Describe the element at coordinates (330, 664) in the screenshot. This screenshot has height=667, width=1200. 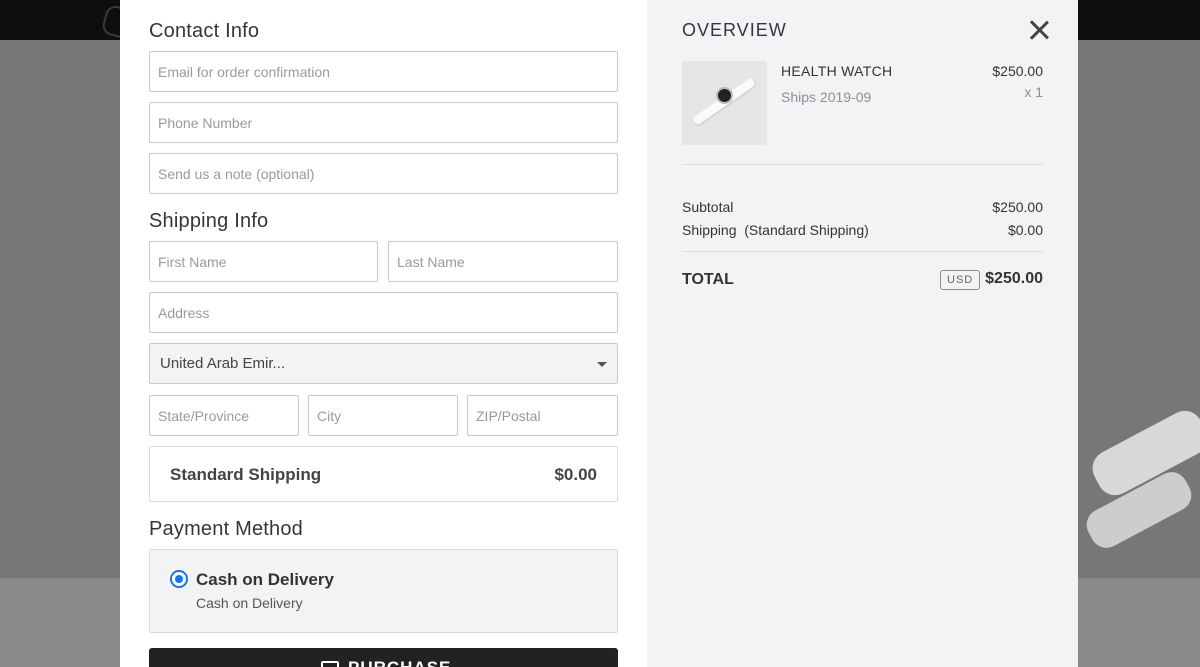
I see `credit-card-icon` at that location.